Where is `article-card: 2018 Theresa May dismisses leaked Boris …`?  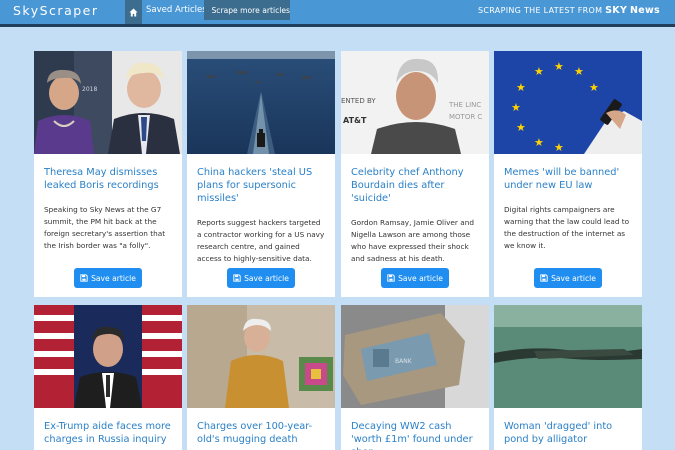 article-card: 2018 Theresa May dismisses leaked Boris … is located at coordinates (108, 174).